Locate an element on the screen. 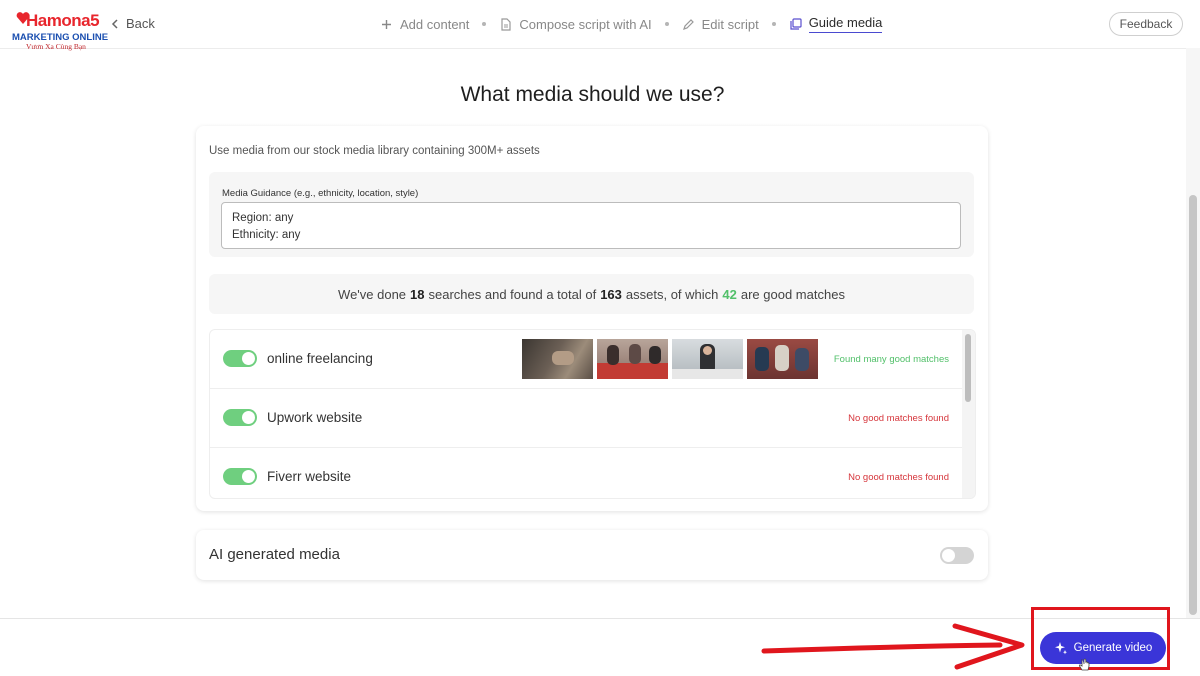 The width and height of the screenshot is (1200, 676). search-term: Fiverr website is located at coordinates (309, 476).